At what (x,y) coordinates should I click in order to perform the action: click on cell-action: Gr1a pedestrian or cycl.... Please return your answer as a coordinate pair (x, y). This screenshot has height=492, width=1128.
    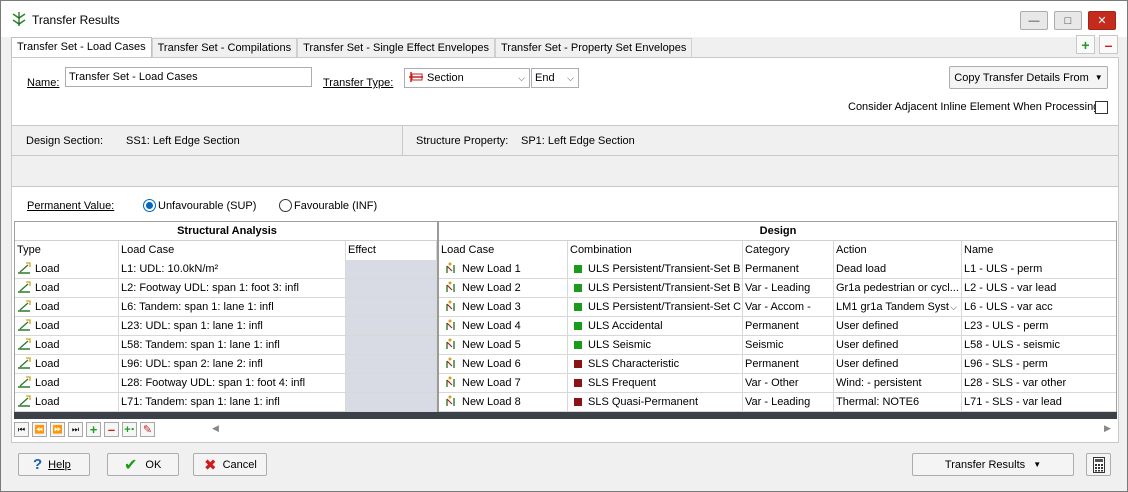
    Looking at the image, I should click on (898, 288).